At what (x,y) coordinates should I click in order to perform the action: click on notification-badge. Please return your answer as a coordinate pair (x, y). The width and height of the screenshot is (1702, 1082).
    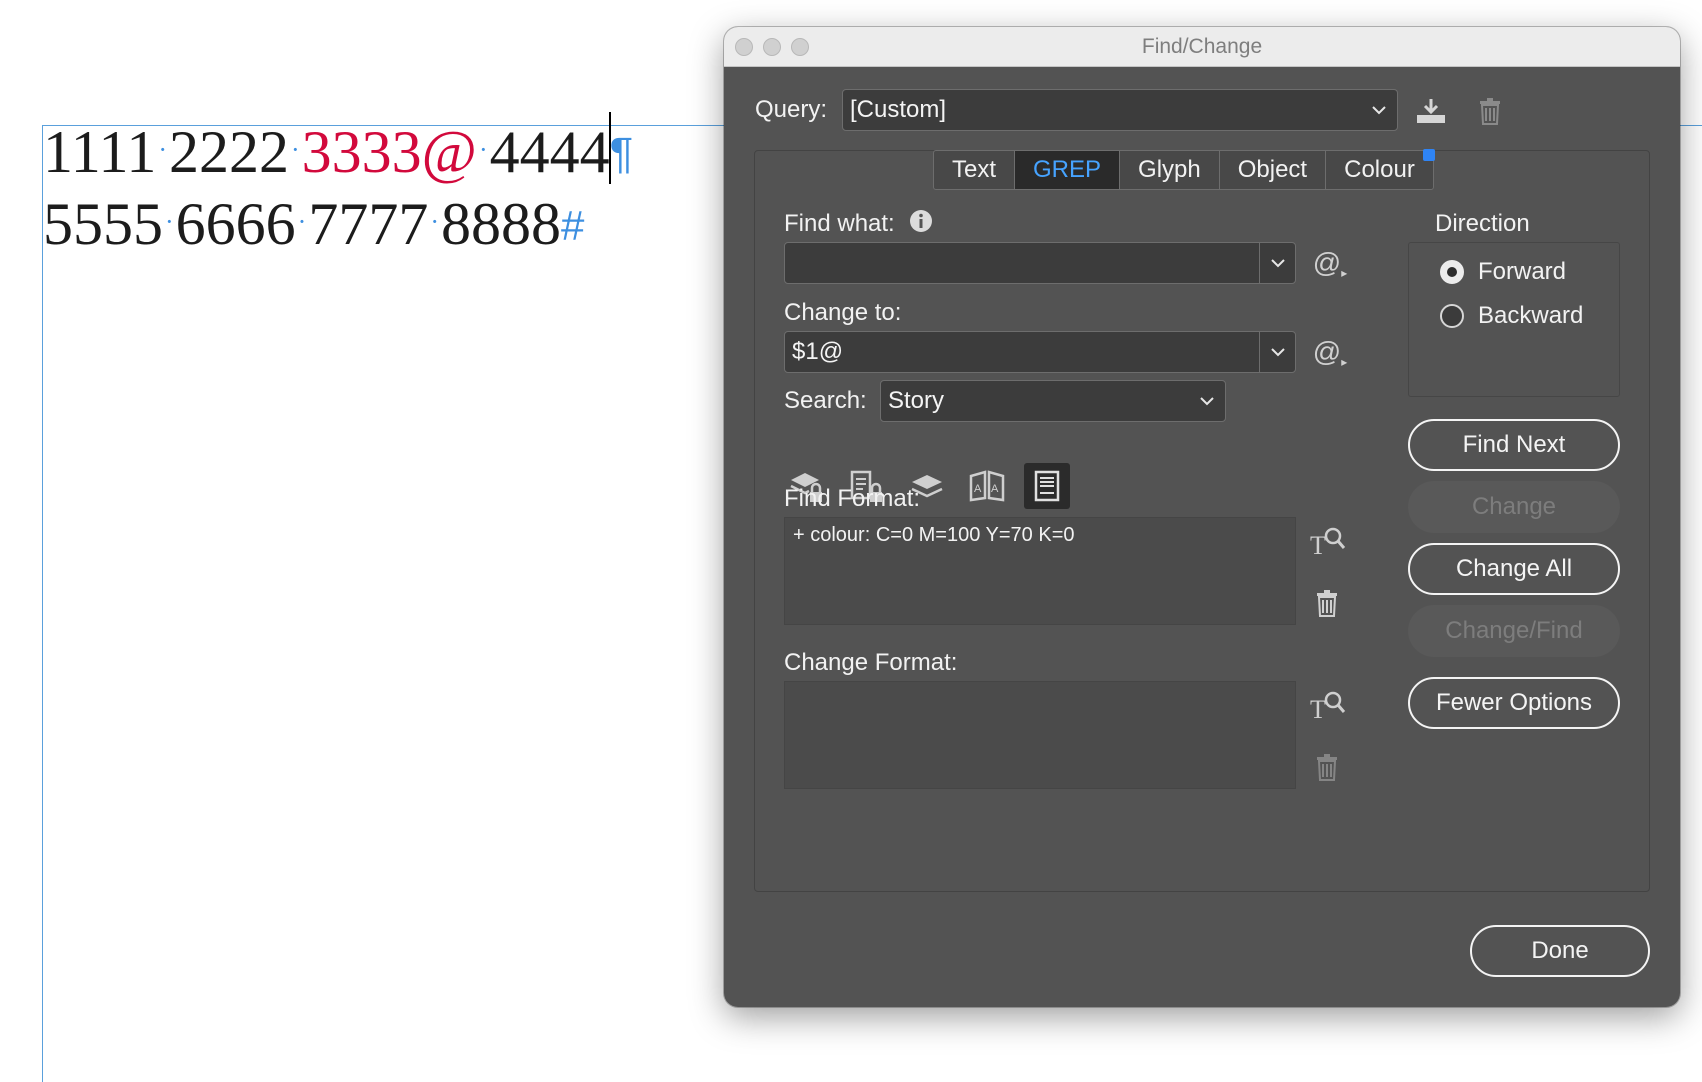
    Looking at the image, I should click on (1428, 155).